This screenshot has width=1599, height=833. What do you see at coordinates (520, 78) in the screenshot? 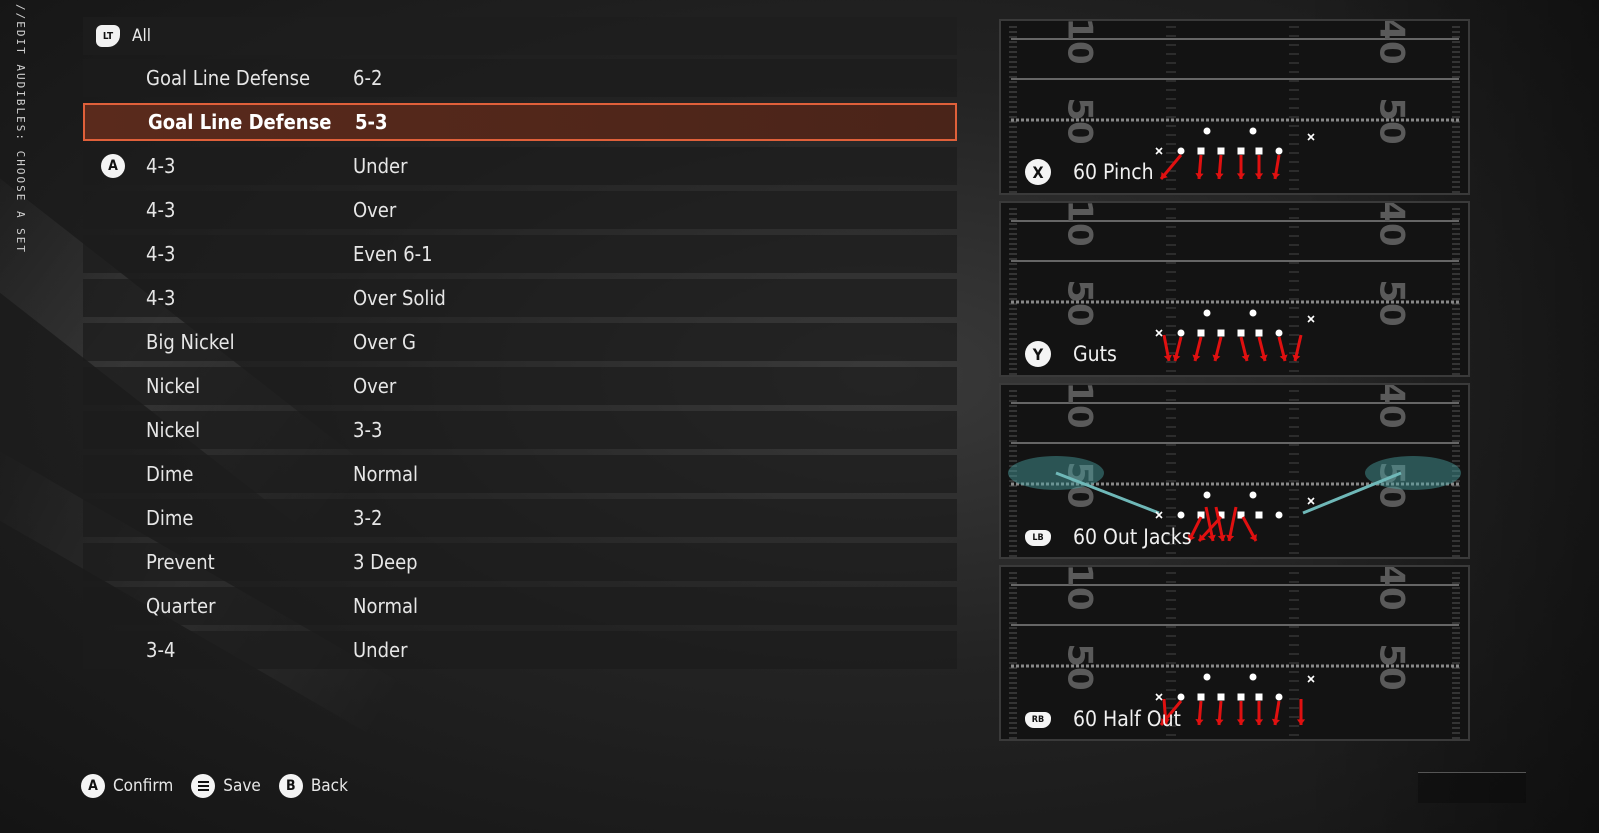
I see `formation-row: Goal Line Defense 6-2` at bounding box center [520, 78].